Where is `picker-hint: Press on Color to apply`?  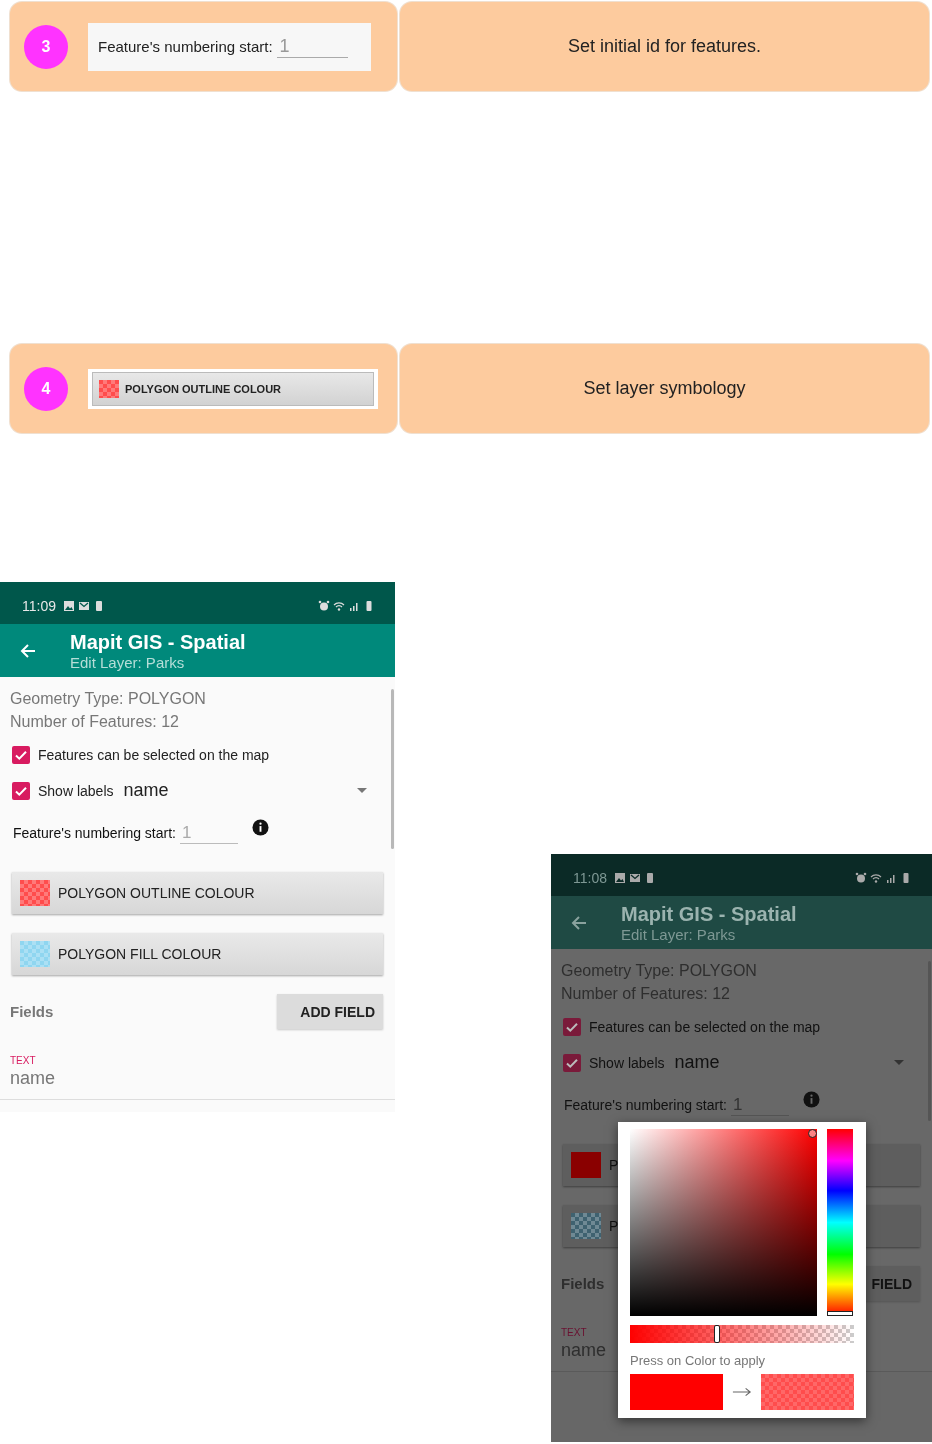 picker-hint: Press on Color to apply is located at coordinates (698, 1360).